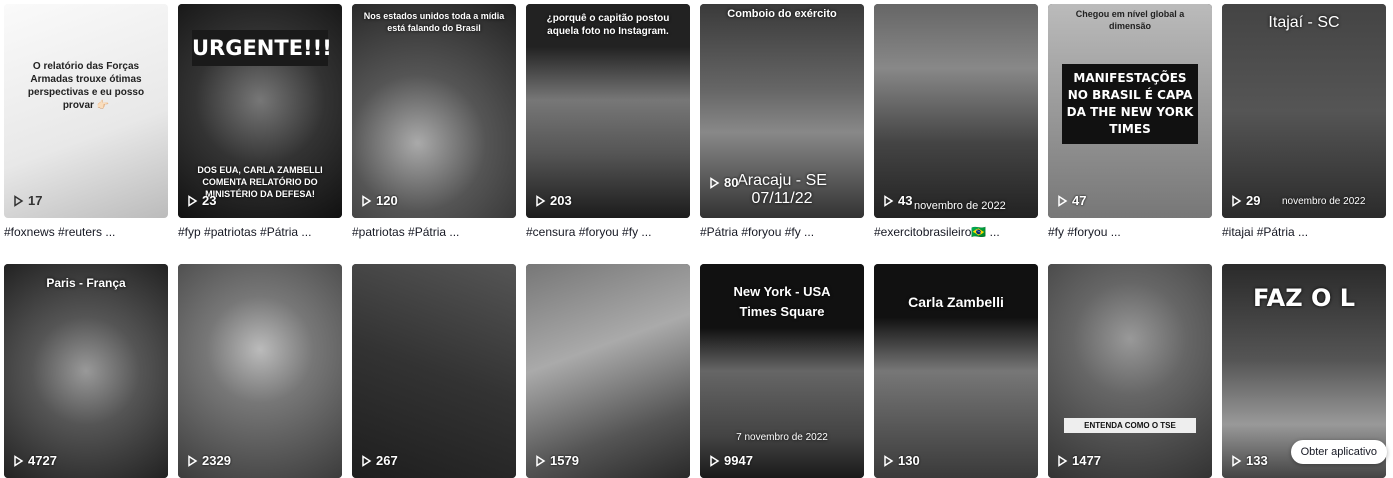 The width and height of the screenshot is (1393, 478). I want to click on video-thumbnail: ENTENDA COMO O TSE 1477, so click(1130, 371).